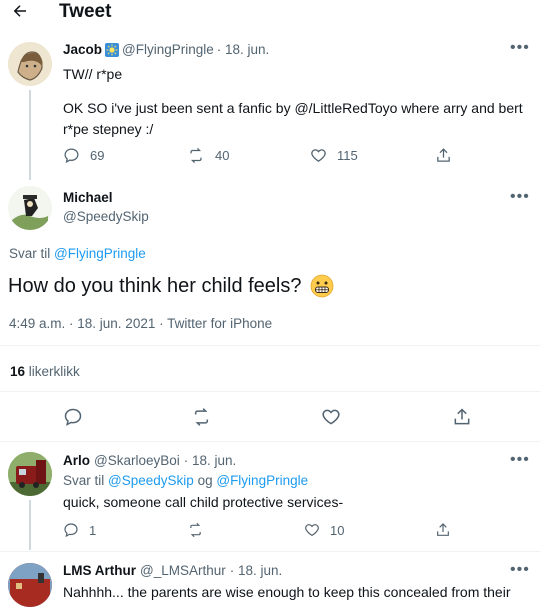 The image size is (540, 607). I want to click on reply1-header: Arlo @SkarloeyBoi · 18. jun., so click(149, 460).